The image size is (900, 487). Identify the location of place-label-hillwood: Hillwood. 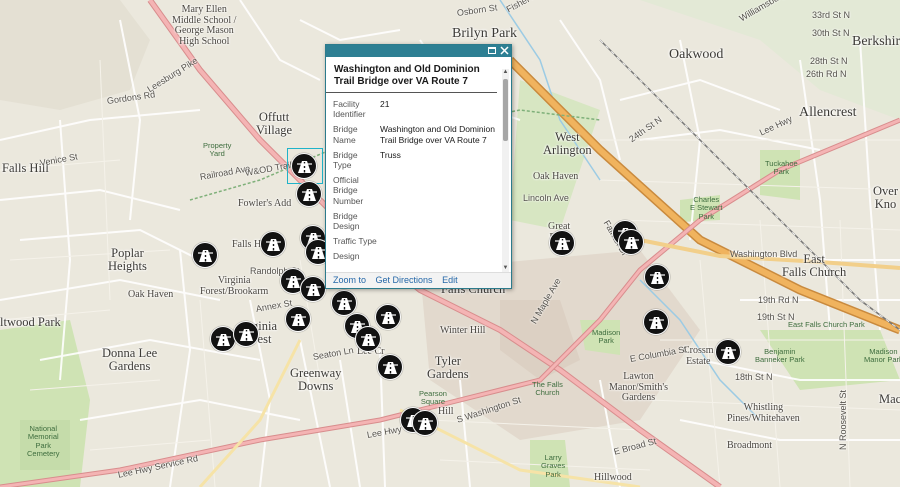
(613, 477).